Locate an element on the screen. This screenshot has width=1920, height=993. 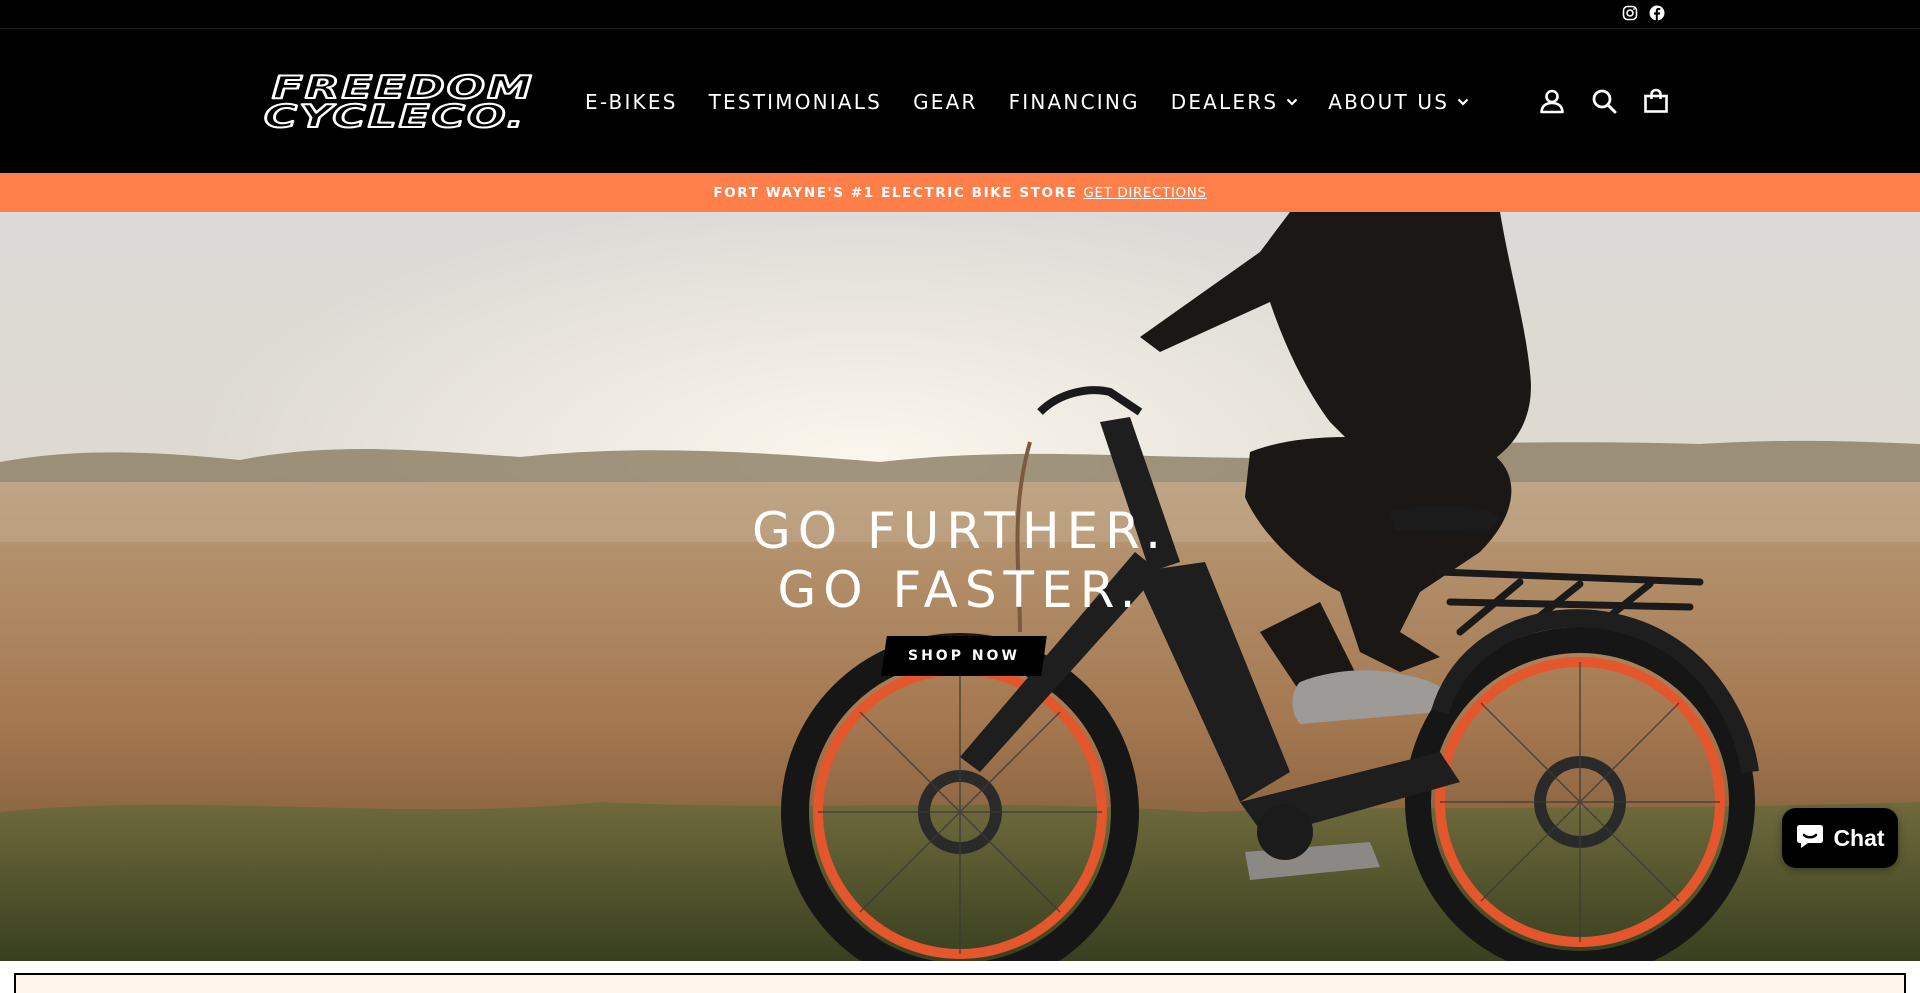
top-social-bar is located at coordinates (960, 14).